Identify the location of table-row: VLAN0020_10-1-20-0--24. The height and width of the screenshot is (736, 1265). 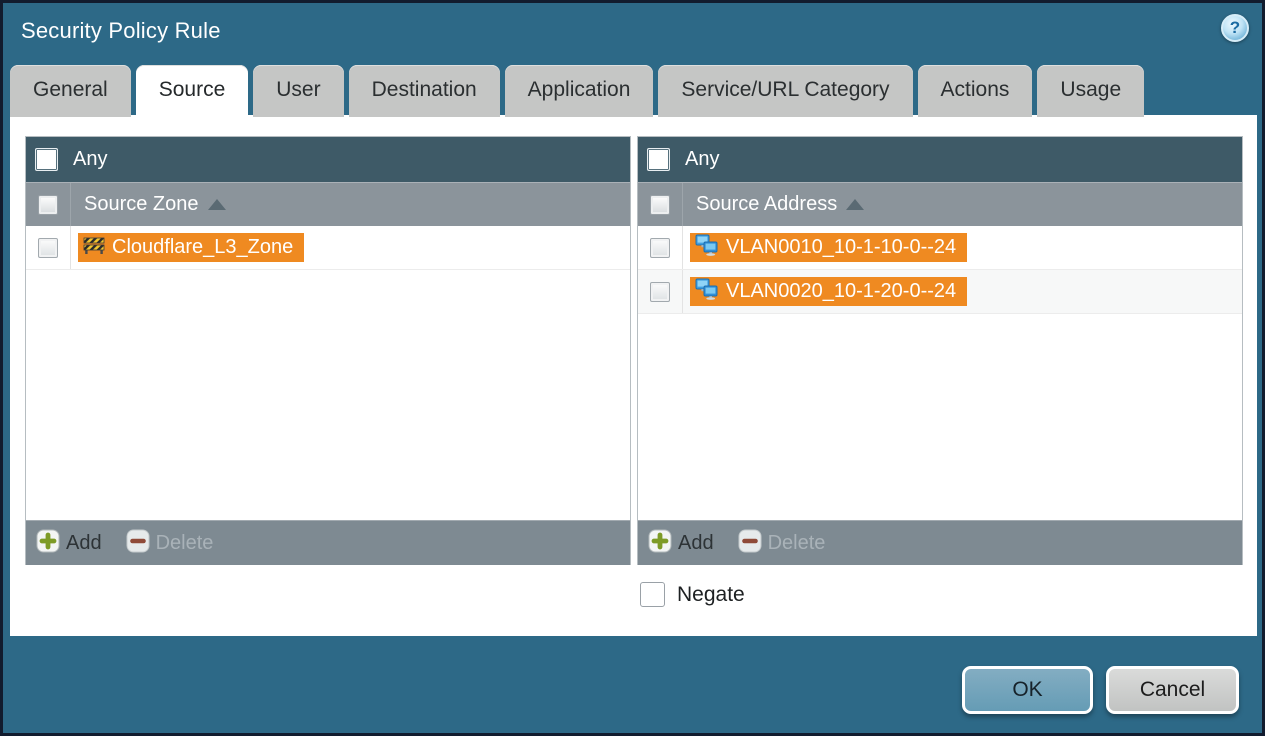
(940, 292).